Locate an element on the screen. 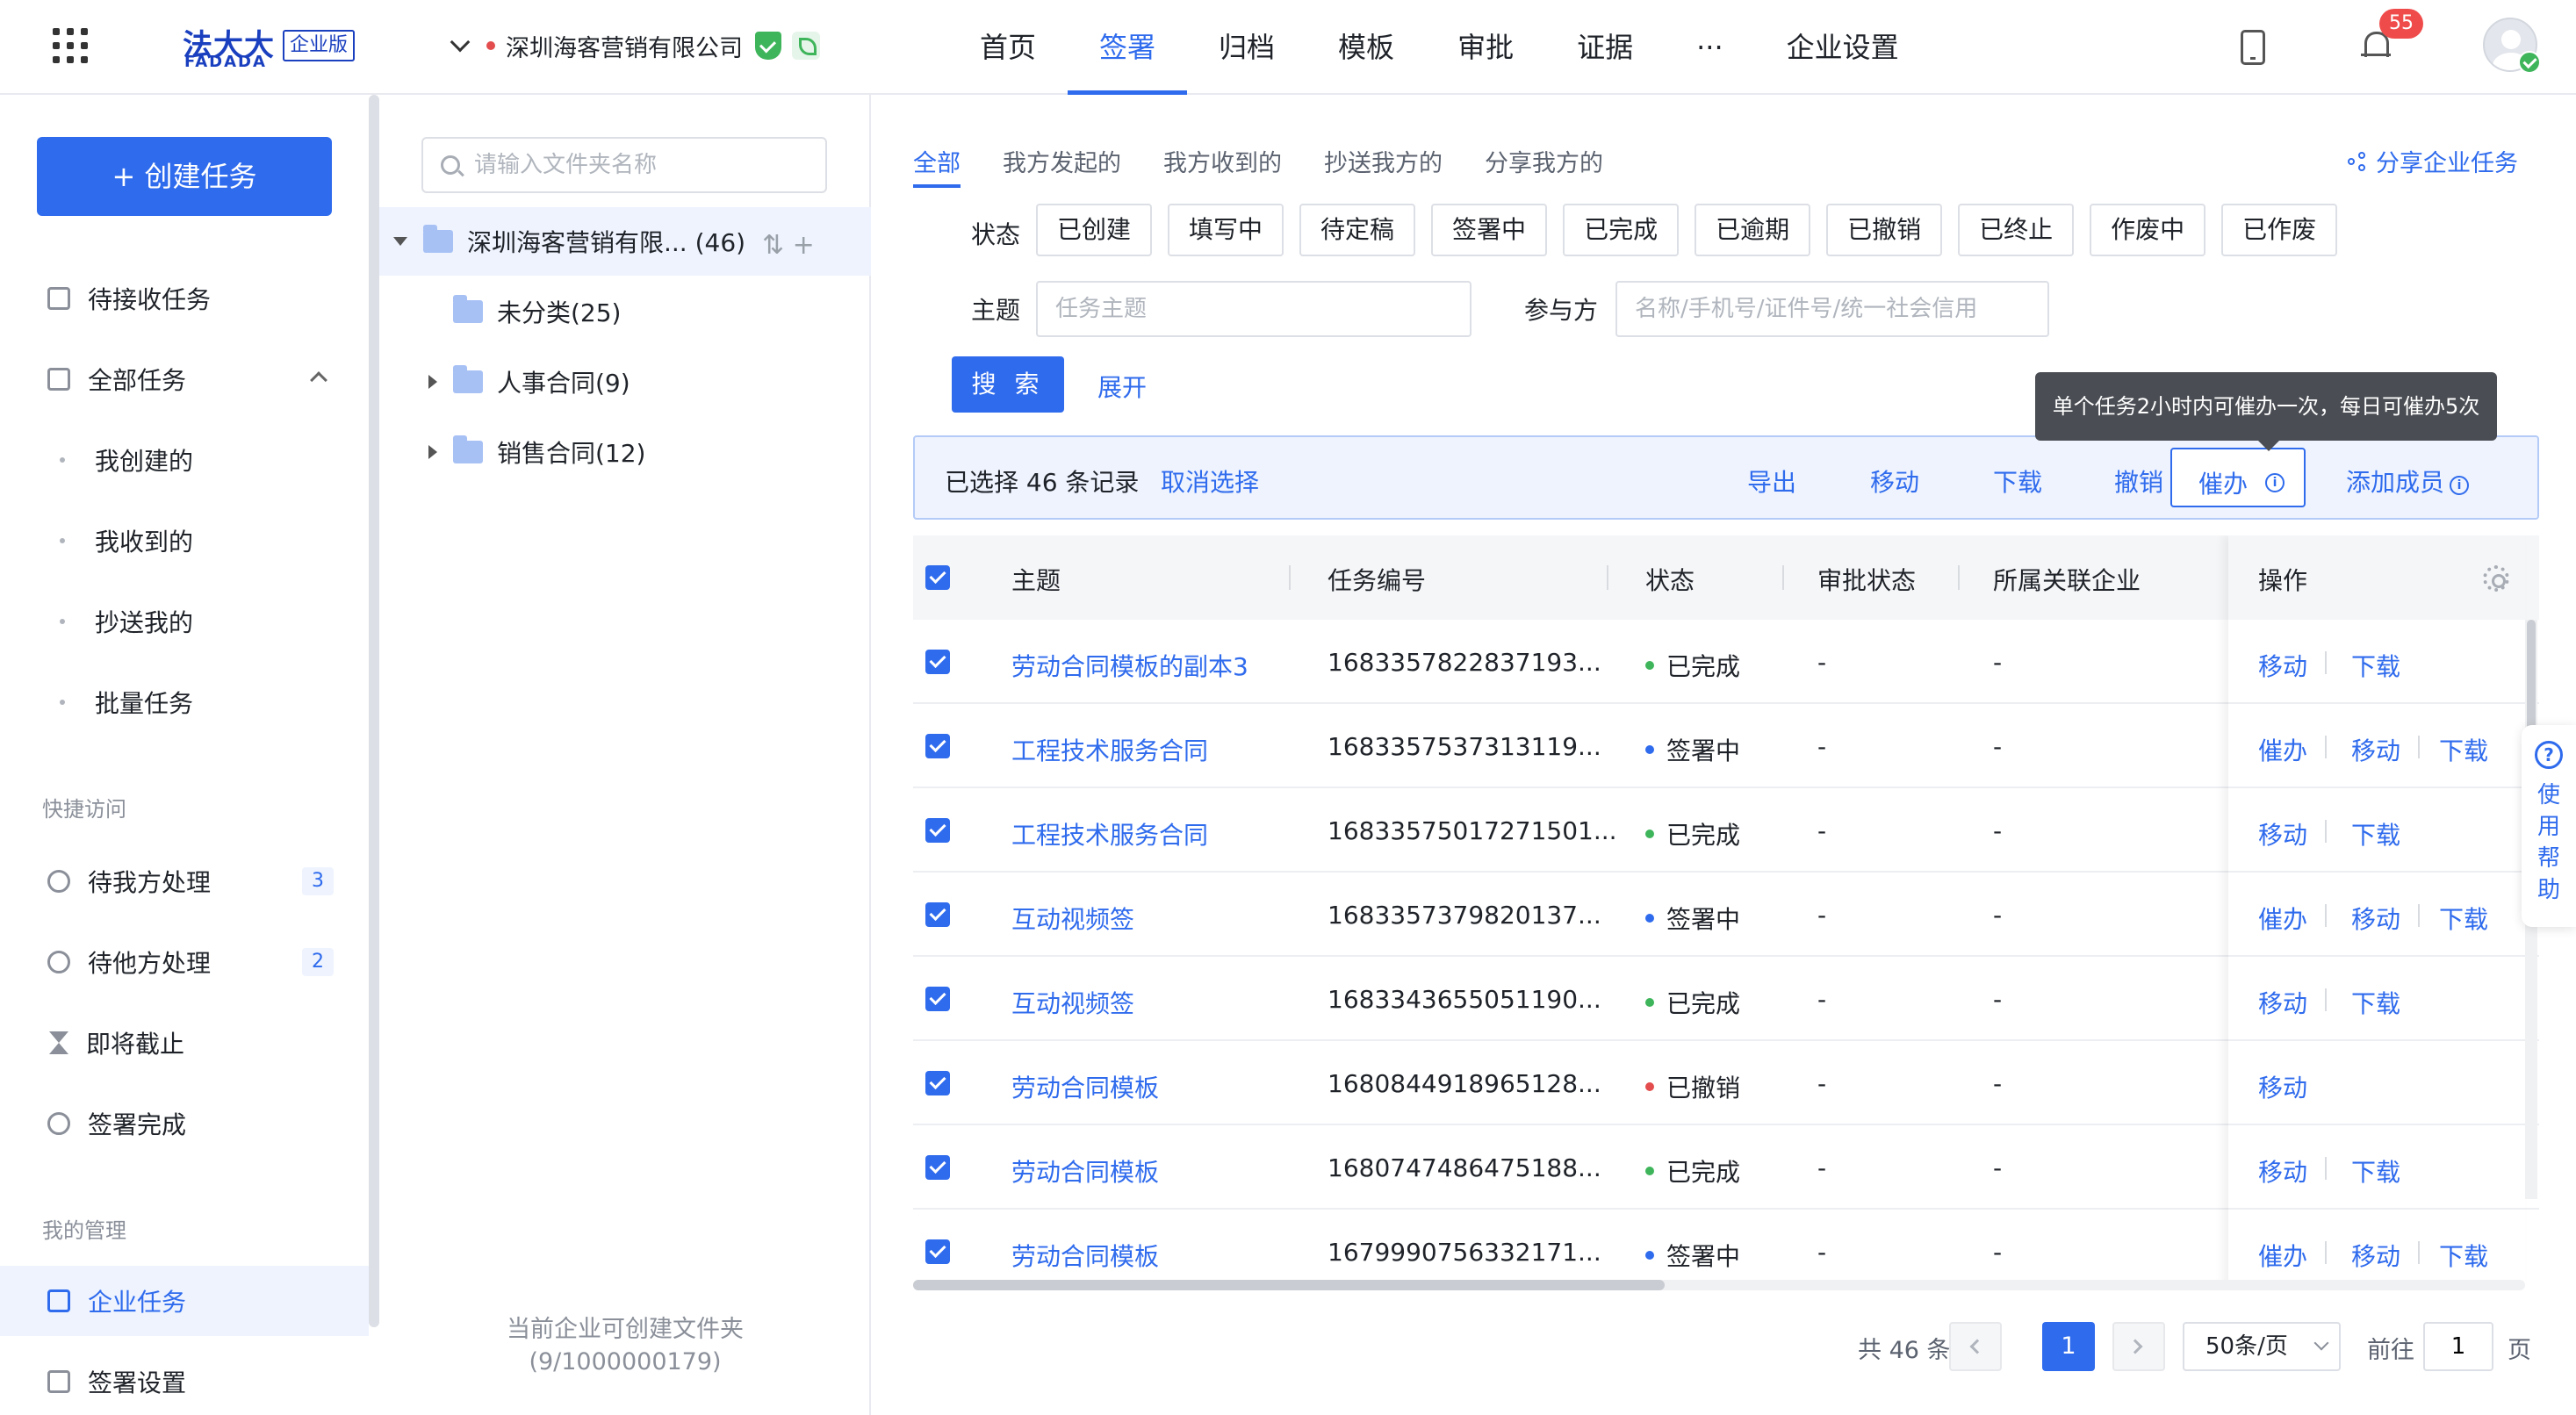 The image size is (2576, 1415). cancel-selection-link: 取消选择 is located at coordinates (1210, 481).